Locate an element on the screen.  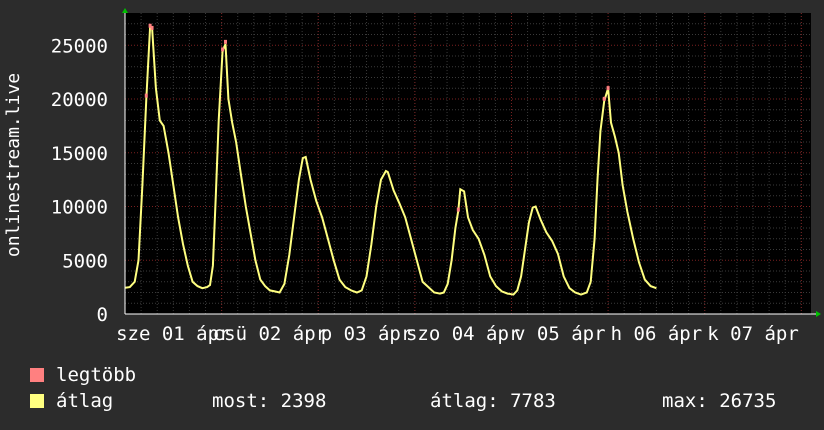
legend-swatch-avg is located at coordinates (37, 401).